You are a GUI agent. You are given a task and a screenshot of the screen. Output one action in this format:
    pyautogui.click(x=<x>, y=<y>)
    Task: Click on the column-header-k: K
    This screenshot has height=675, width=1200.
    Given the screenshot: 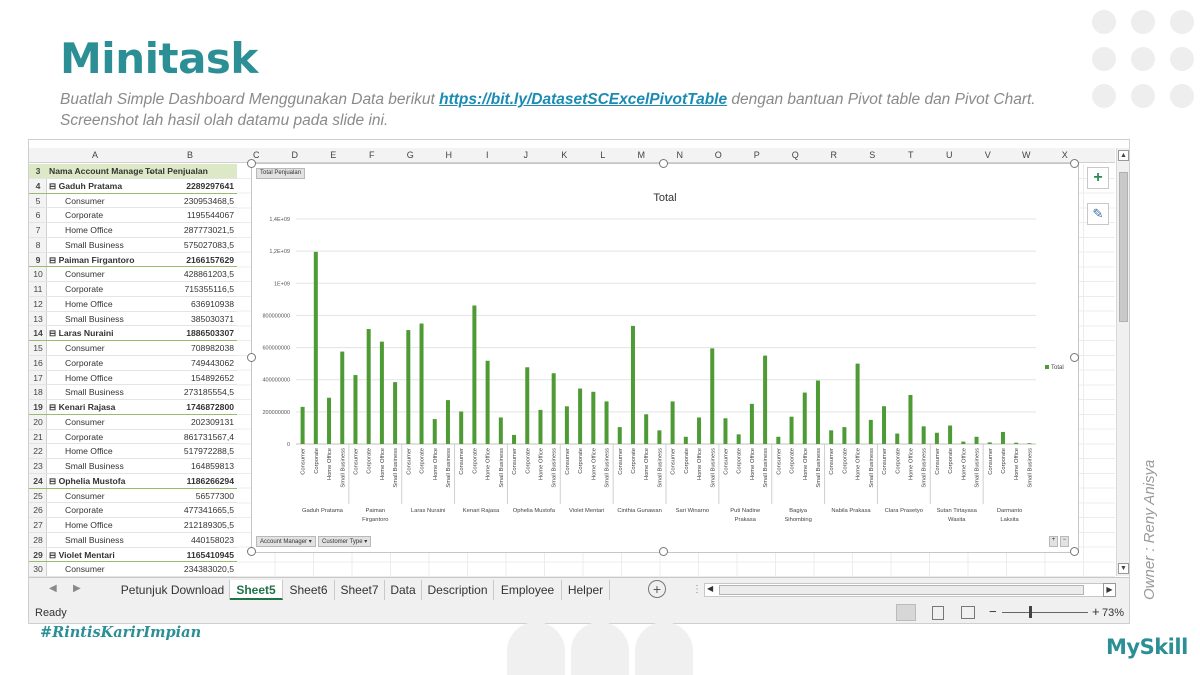 What is the action you would take?
    pyautogui.click(x=564, y=155)
    